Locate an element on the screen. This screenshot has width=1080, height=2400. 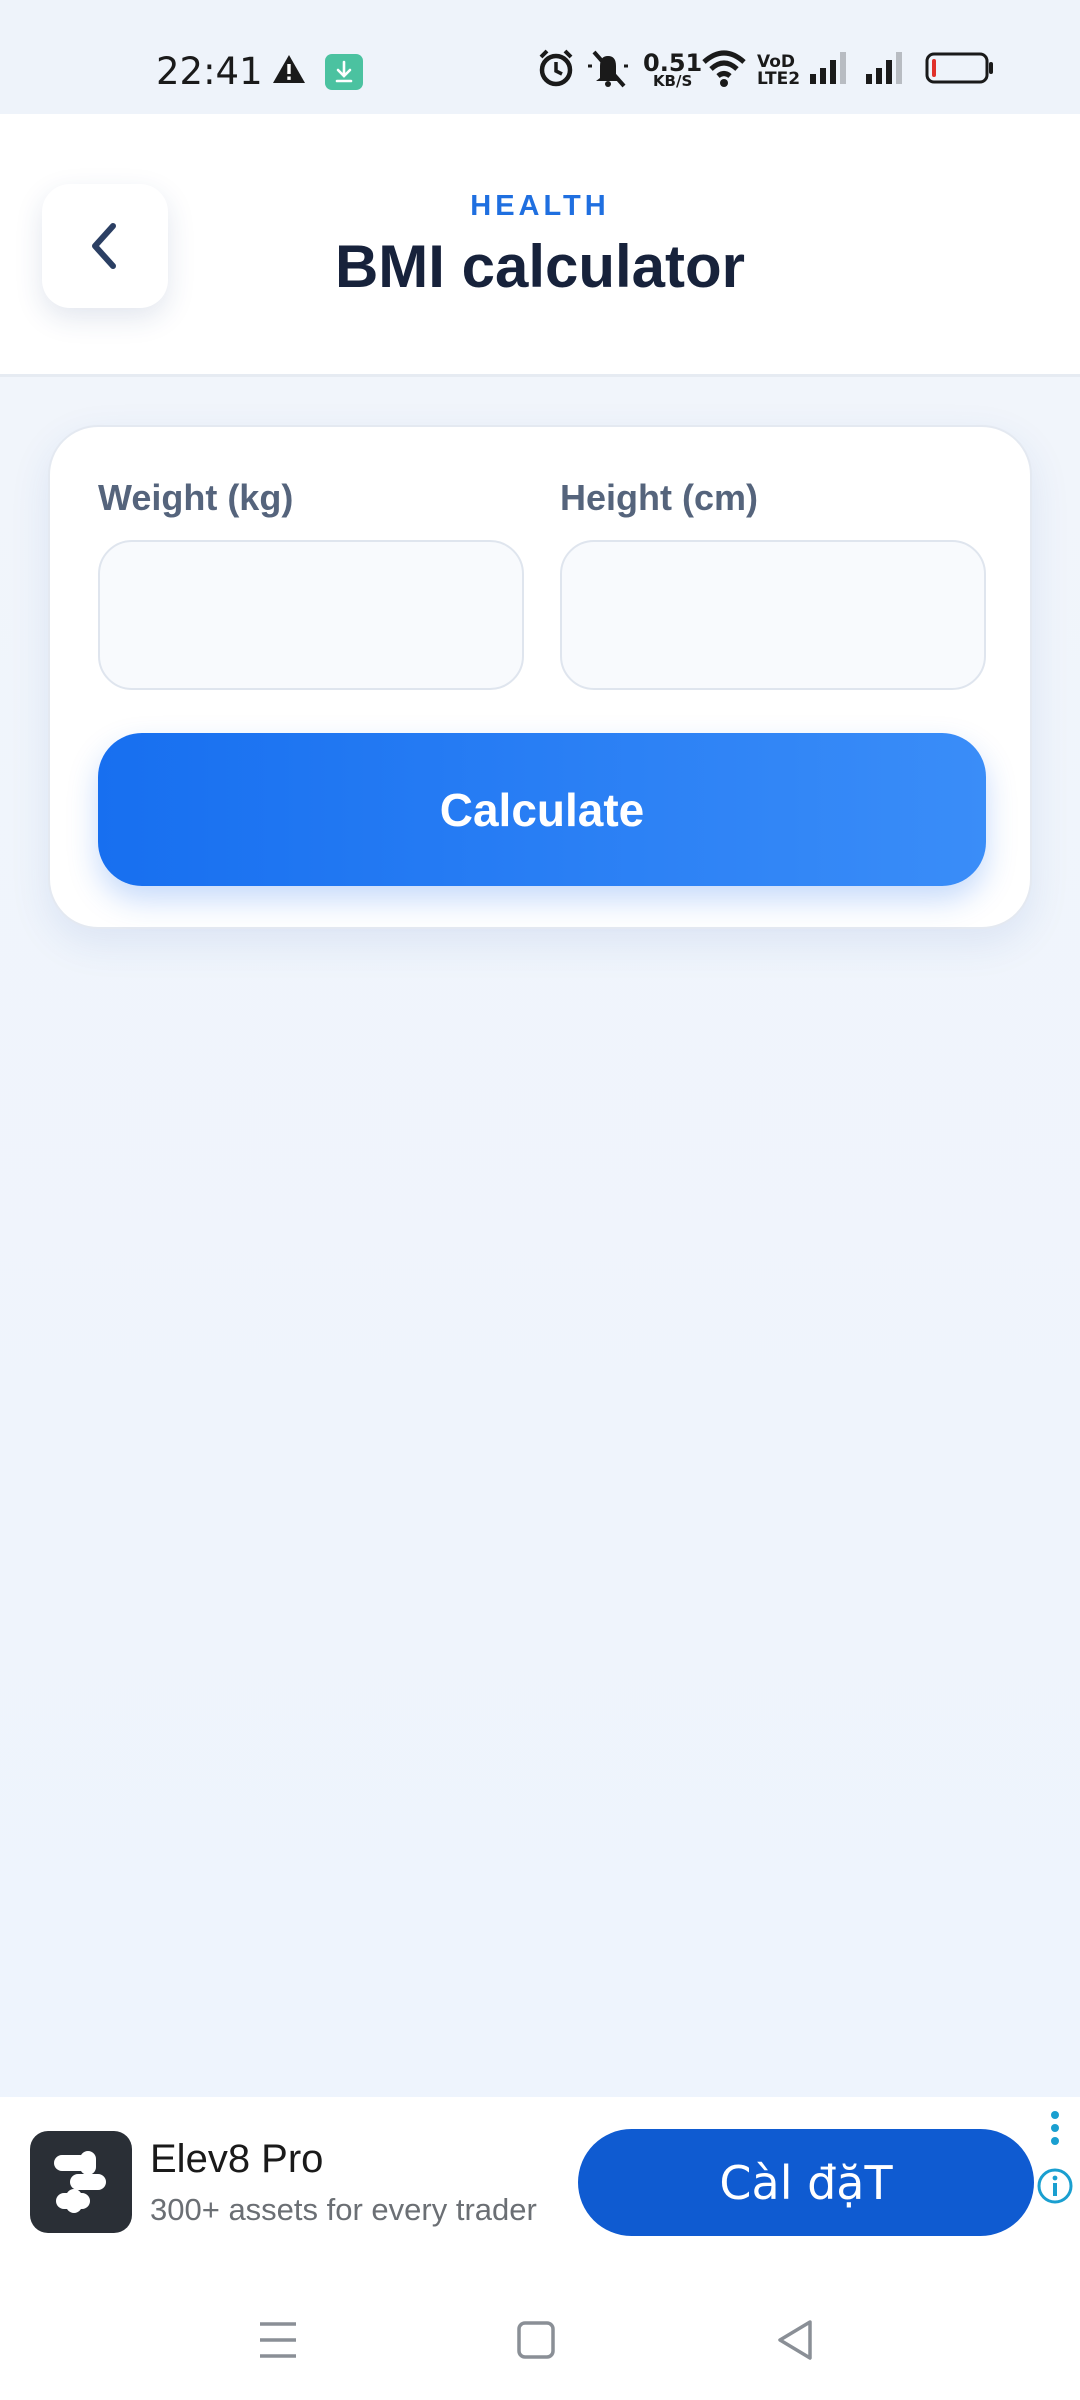
status-bar: 22:41 0.51 KB/S VoD LTE2 is located at coordinates (540, 57).